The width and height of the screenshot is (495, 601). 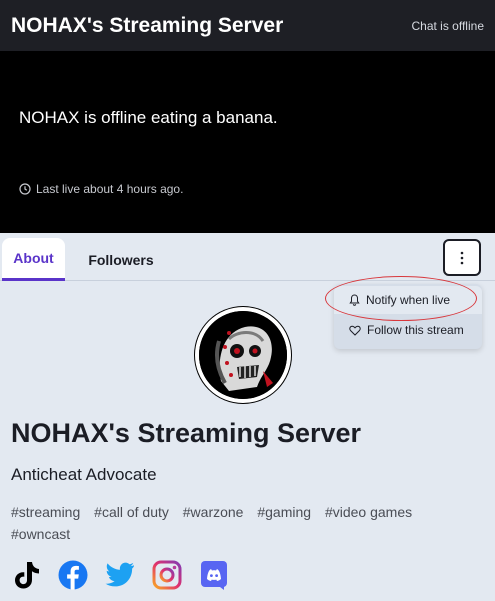 I want to click on discord-icon, so click(x=214, y=575).